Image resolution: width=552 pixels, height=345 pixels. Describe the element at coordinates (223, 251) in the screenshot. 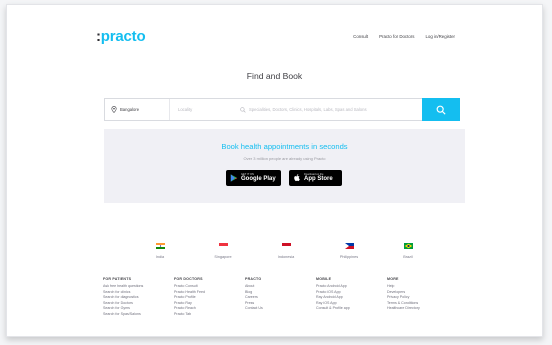

I see `country-singapore: Singapore` at that location.